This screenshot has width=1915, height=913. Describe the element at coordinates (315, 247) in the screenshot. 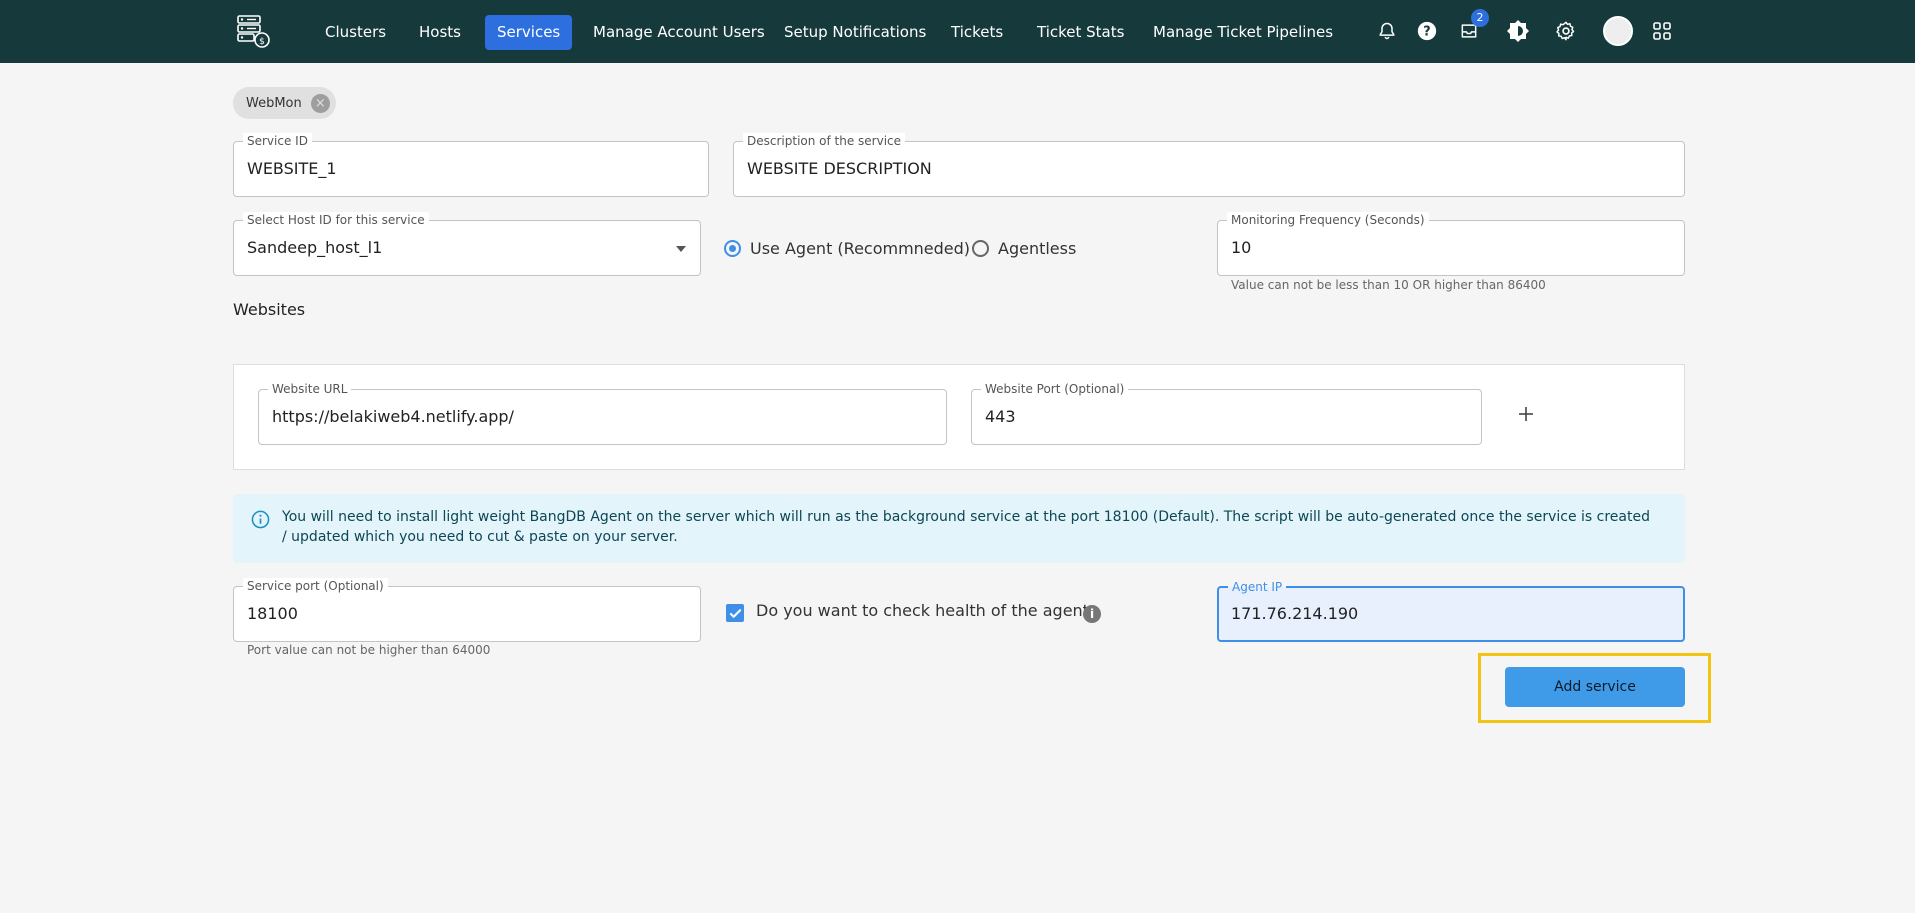

I see `host-select-value: Sandeep_host_l1` at that location.